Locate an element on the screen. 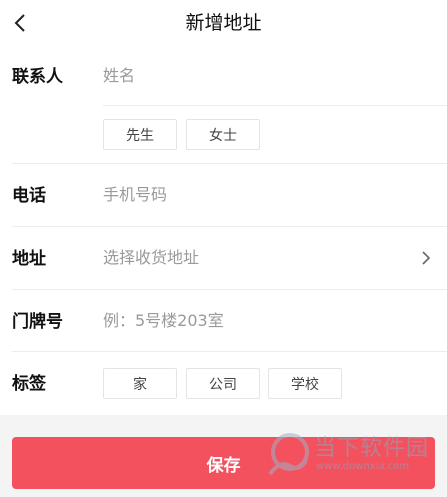  gender-chip-ms: 女士 is located at coordinates (223, 134).